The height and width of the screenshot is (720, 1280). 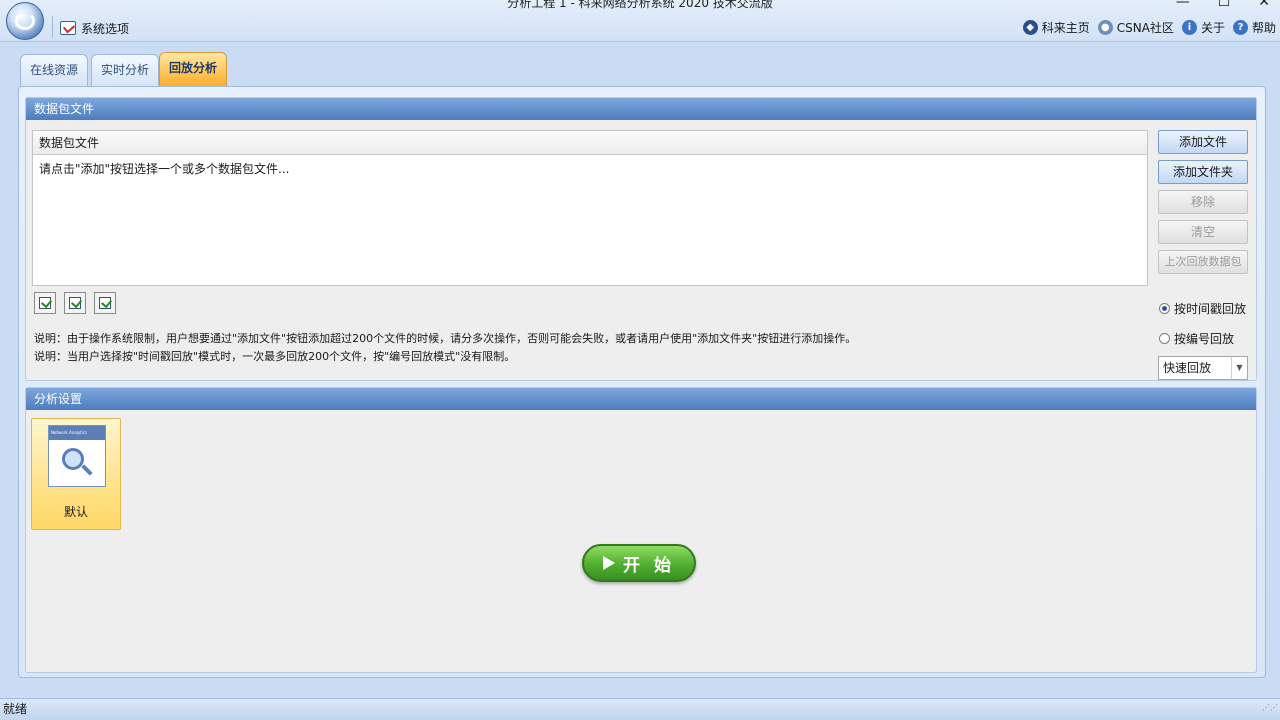 I want to click on chevron-down-icon: ▼, so click(x=1239, y=368).